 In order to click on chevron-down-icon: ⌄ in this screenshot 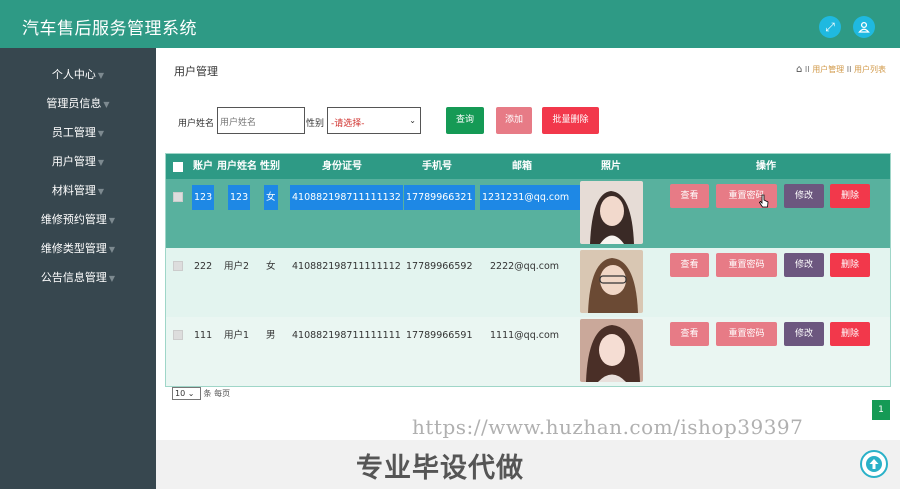, I will do `click(412, 120)`.